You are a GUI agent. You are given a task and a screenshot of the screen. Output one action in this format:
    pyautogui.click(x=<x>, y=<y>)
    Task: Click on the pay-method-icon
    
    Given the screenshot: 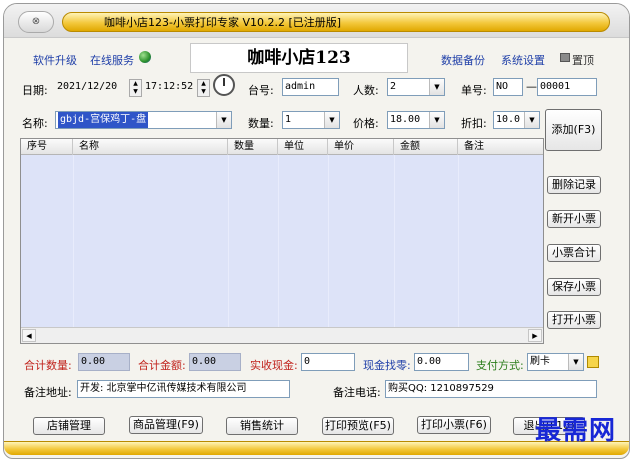 What is the action you would take?
    pyautogui.click(x=593, y=362)
    